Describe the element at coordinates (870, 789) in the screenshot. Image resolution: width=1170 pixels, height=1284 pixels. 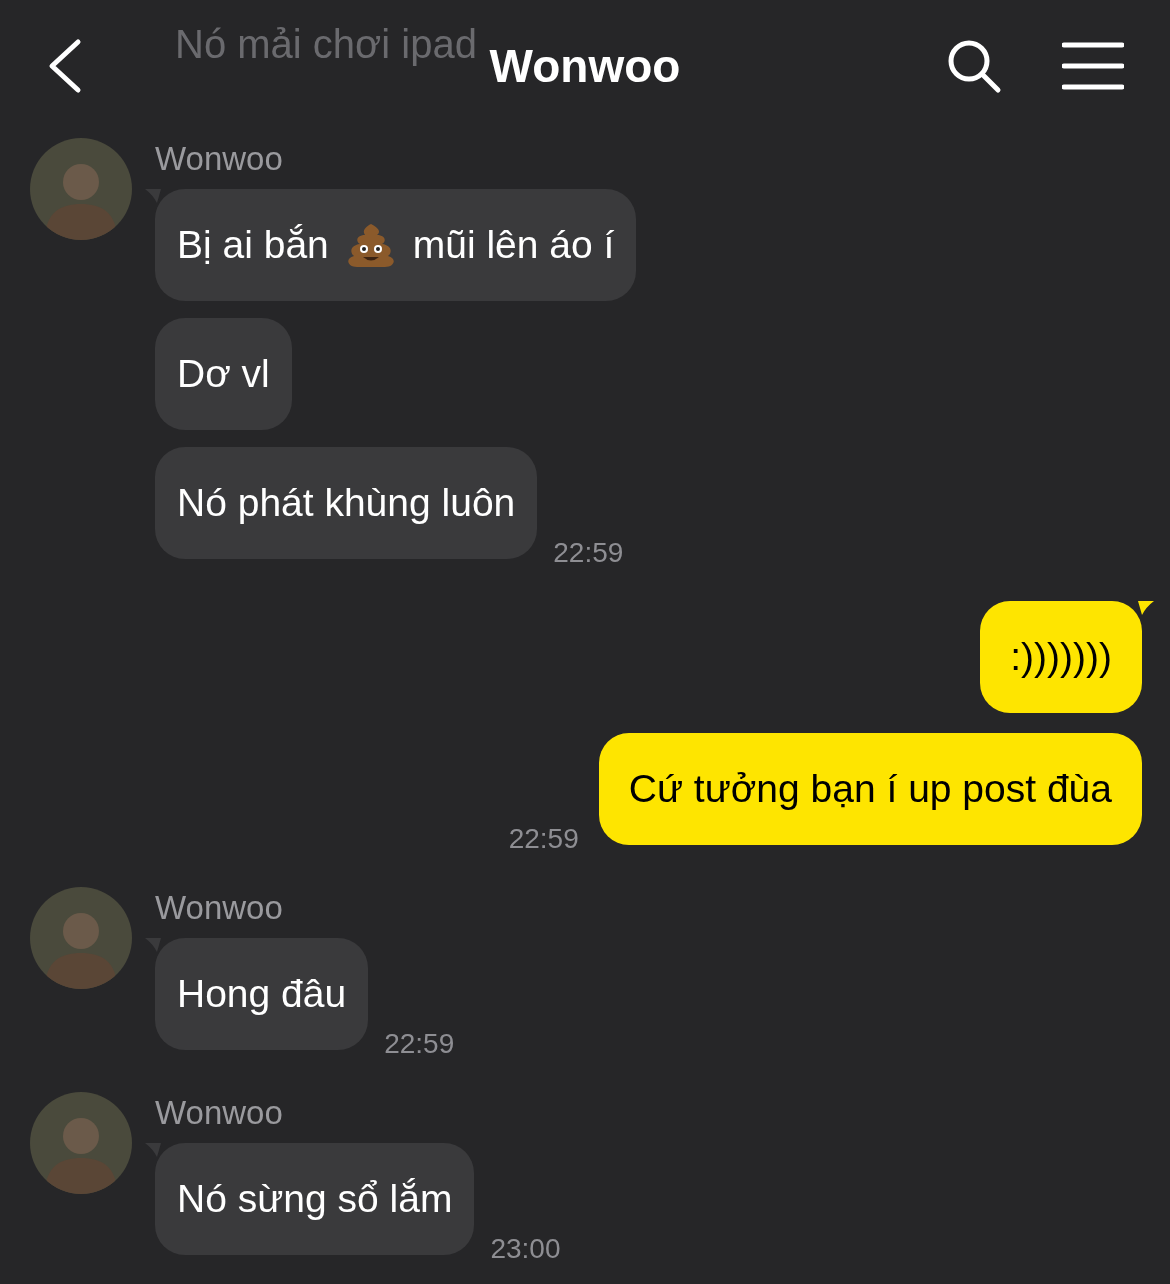
I see `message-bubble: Cứ tưởng bạn í up post đùa` at that location.